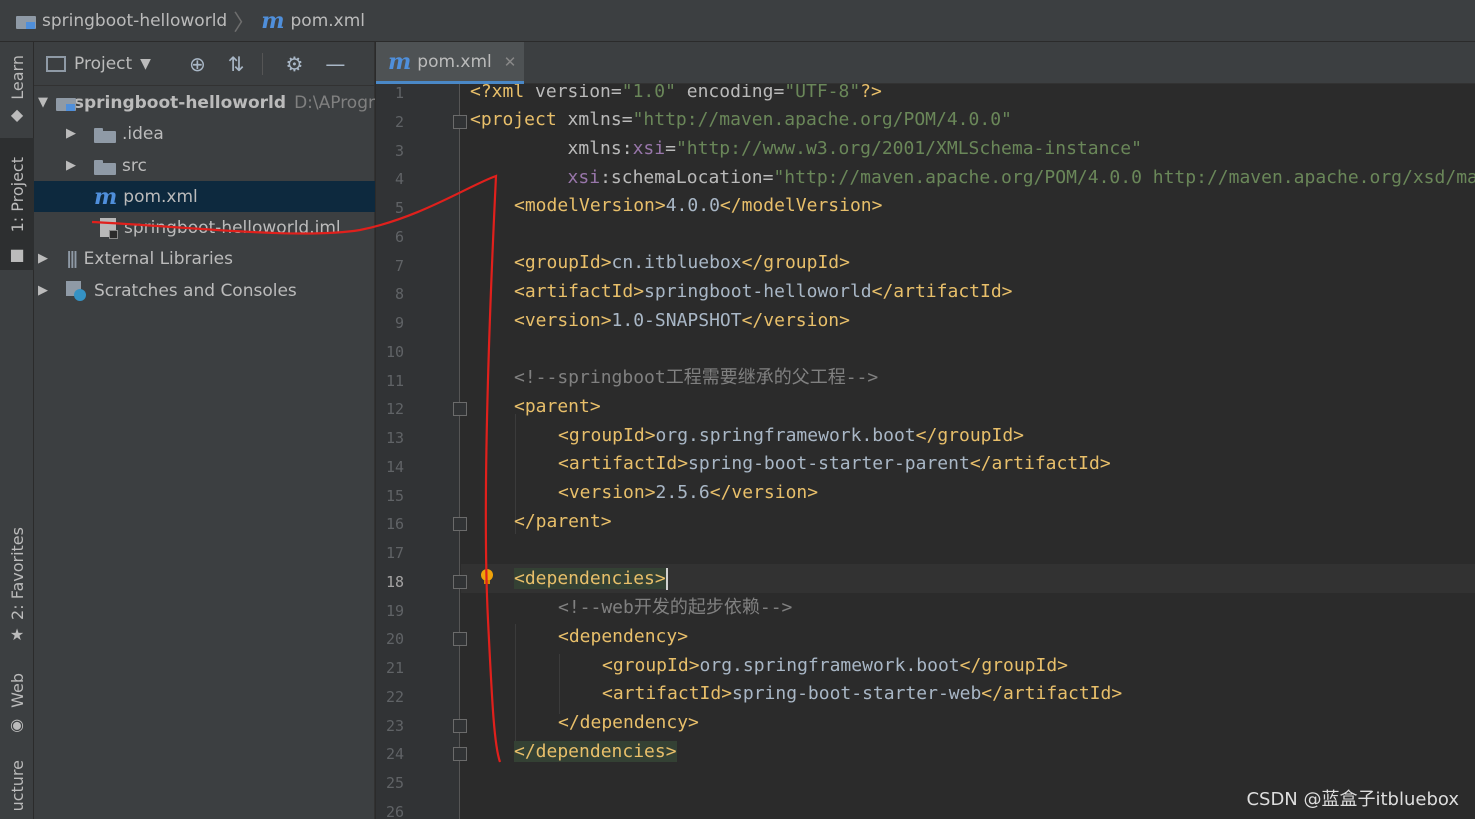 This screenshot has width=1475, height=819. What do you see at coordinates (76, 290) in the screenshot?
I see `scratches-icon` at bounding box center [76, 290].